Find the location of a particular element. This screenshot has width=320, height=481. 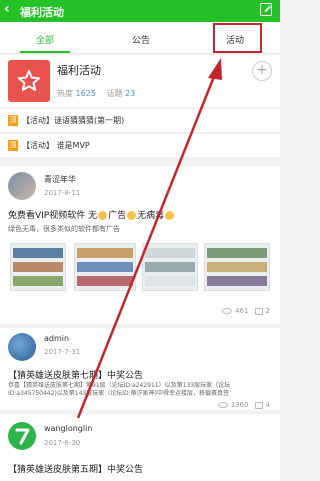

comment-count: 2 is located at coordinates (267, 311).